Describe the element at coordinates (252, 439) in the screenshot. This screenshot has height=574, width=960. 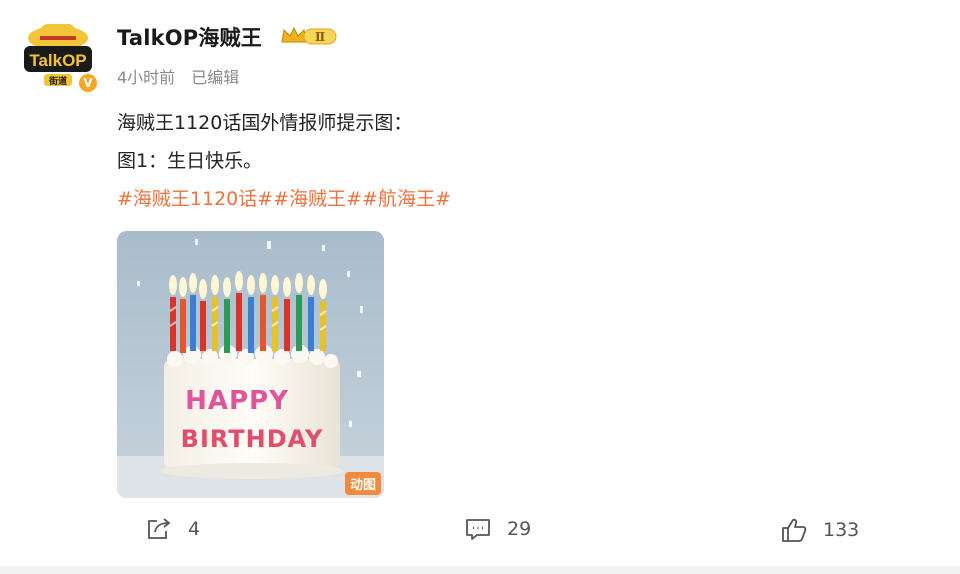
I see `cake-text-birthday: BIRTHDAY` at that location.